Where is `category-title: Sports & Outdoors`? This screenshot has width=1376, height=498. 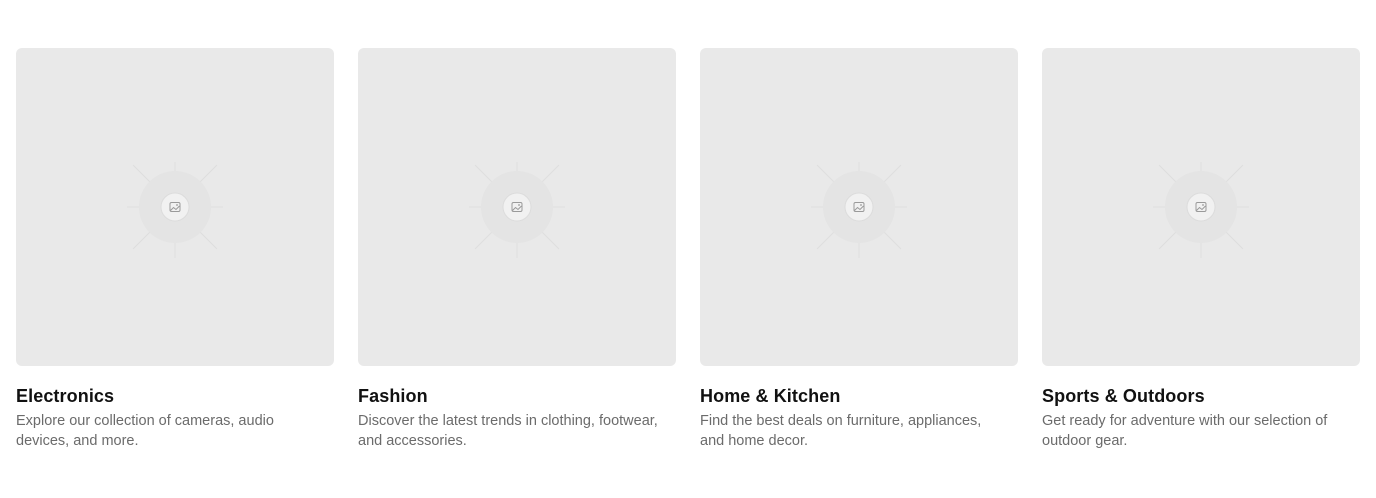 category-title: Sports & Outdoors is located at coordinates (1201, 396).